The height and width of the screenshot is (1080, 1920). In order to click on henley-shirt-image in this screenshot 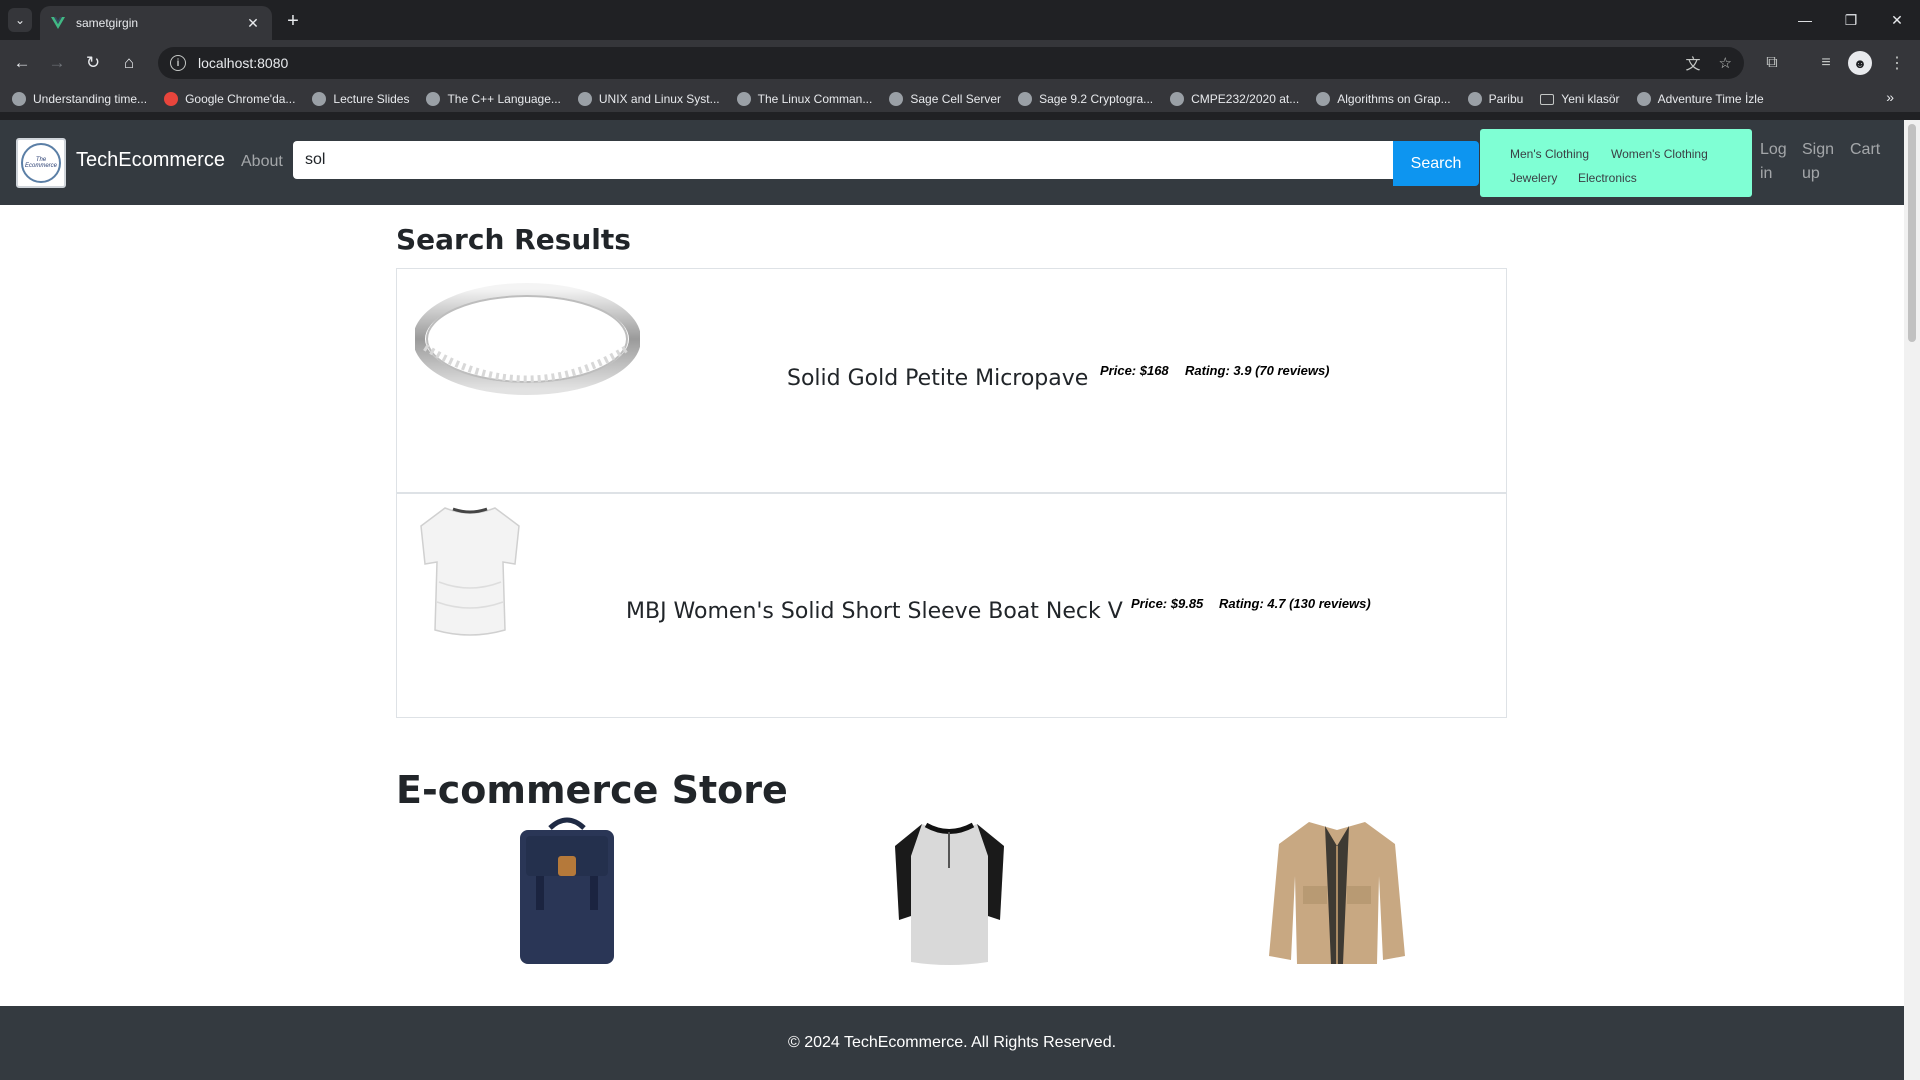, I will do `click(949, 891)`.